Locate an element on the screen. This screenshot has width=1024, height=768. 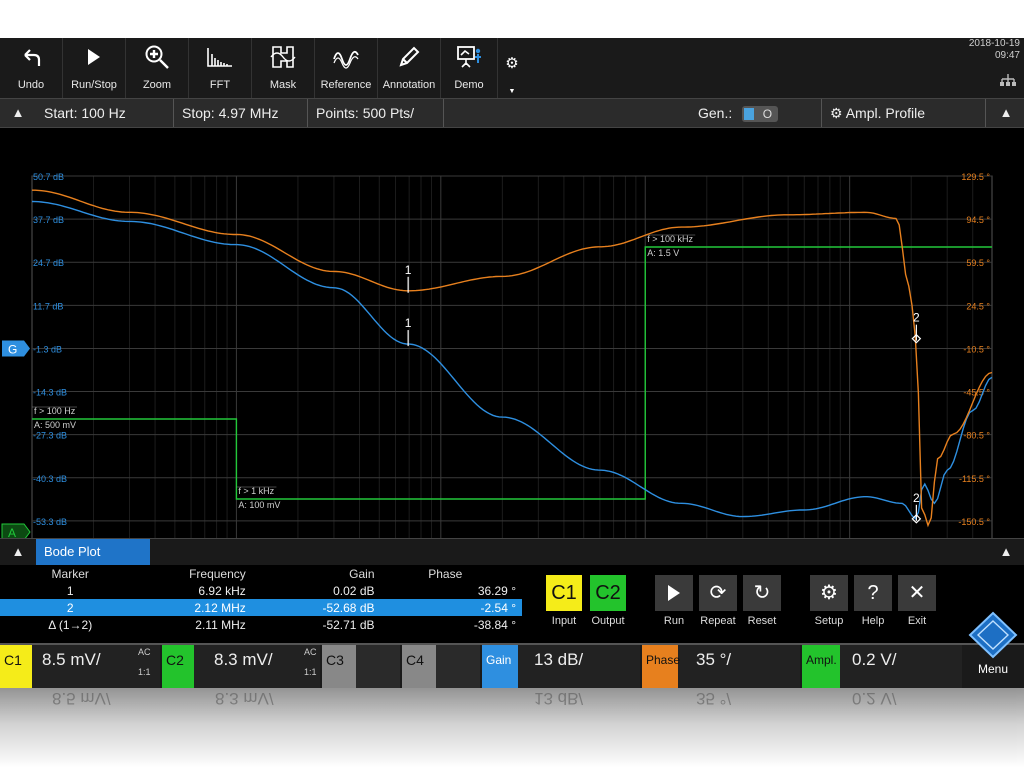
phase-axis-label: 94.5 ° is located at coordinates (978, 220).